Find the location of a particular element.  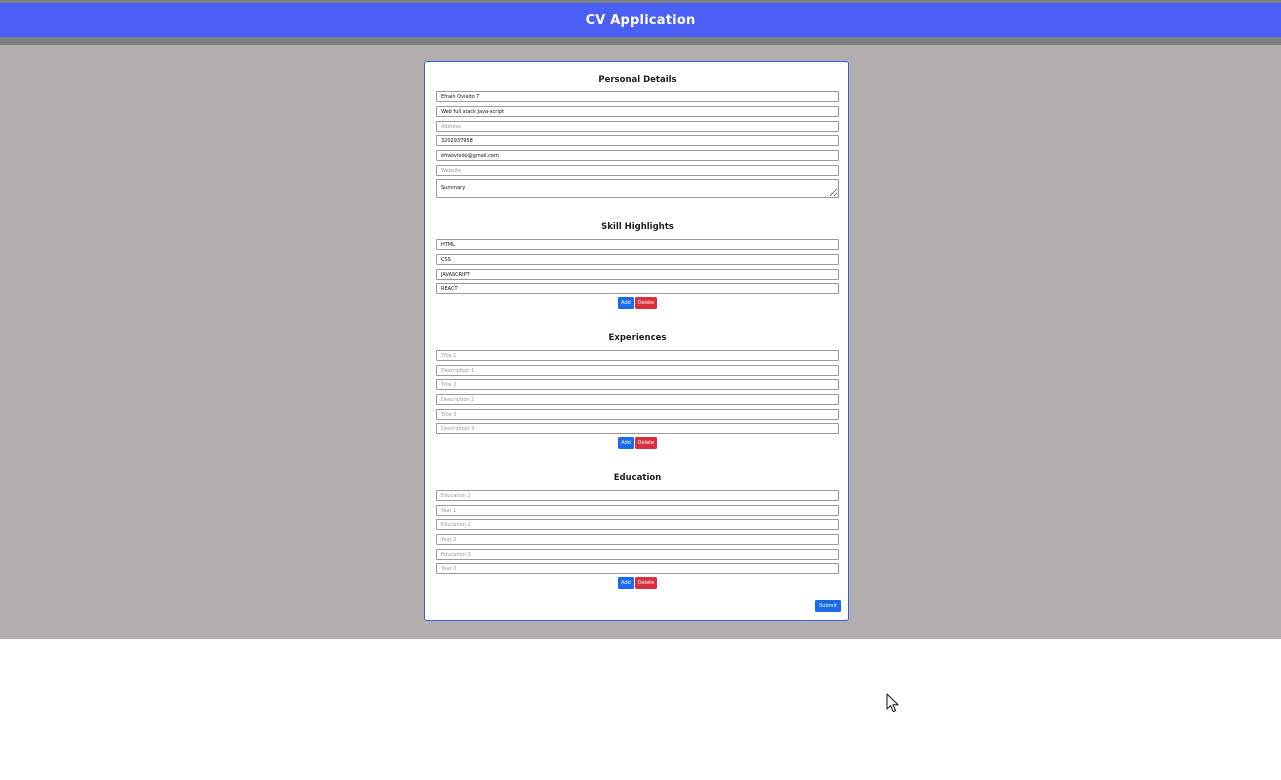

header-bottom-strip is located at coordinates (640, 41).